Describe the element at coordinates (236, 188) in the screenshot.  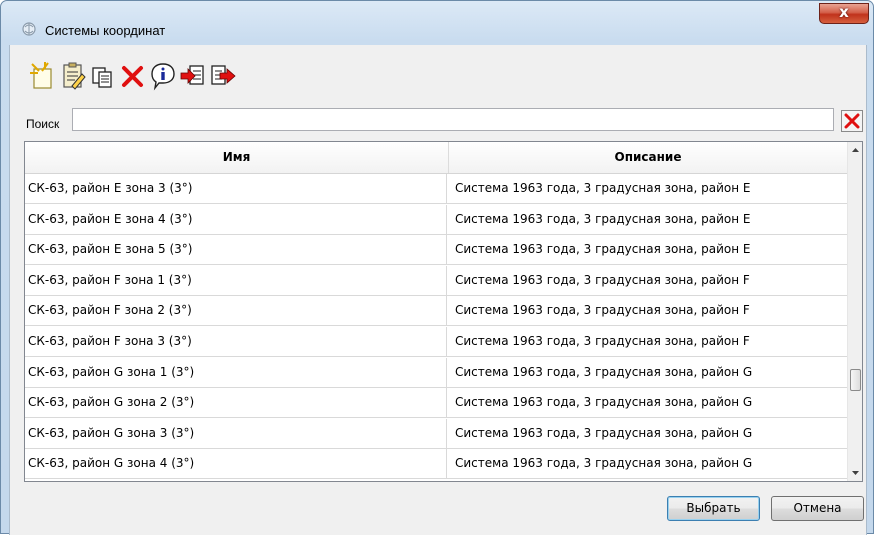
I see `cell-name: СК-63, район E зона 3 (3°)` at that location.